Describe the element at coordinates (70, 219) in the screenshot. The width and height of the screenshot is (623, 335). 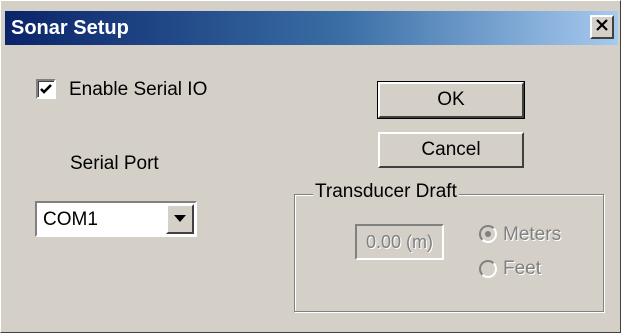
I see `serial-port-value: COM1` at that location.